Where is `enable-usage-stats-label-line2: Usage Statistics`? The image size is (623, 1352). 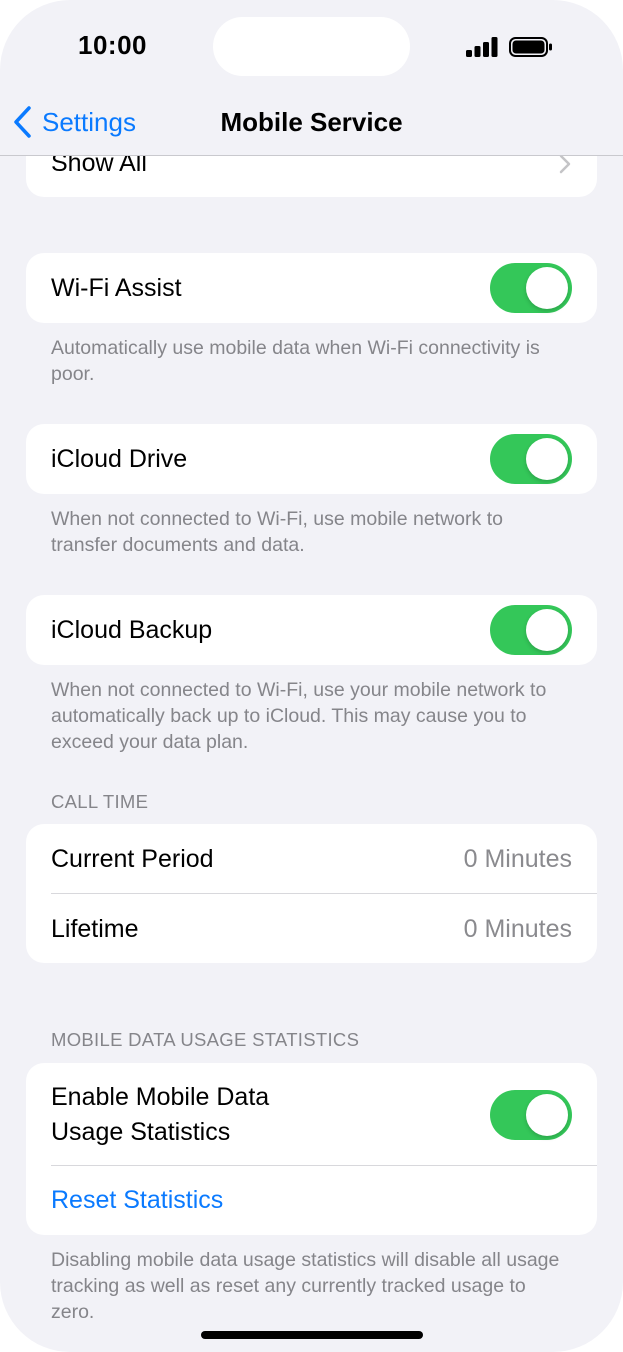 enable-usage-stats-label-line2: Usage Statistics is located at coordinates (141, 1131).